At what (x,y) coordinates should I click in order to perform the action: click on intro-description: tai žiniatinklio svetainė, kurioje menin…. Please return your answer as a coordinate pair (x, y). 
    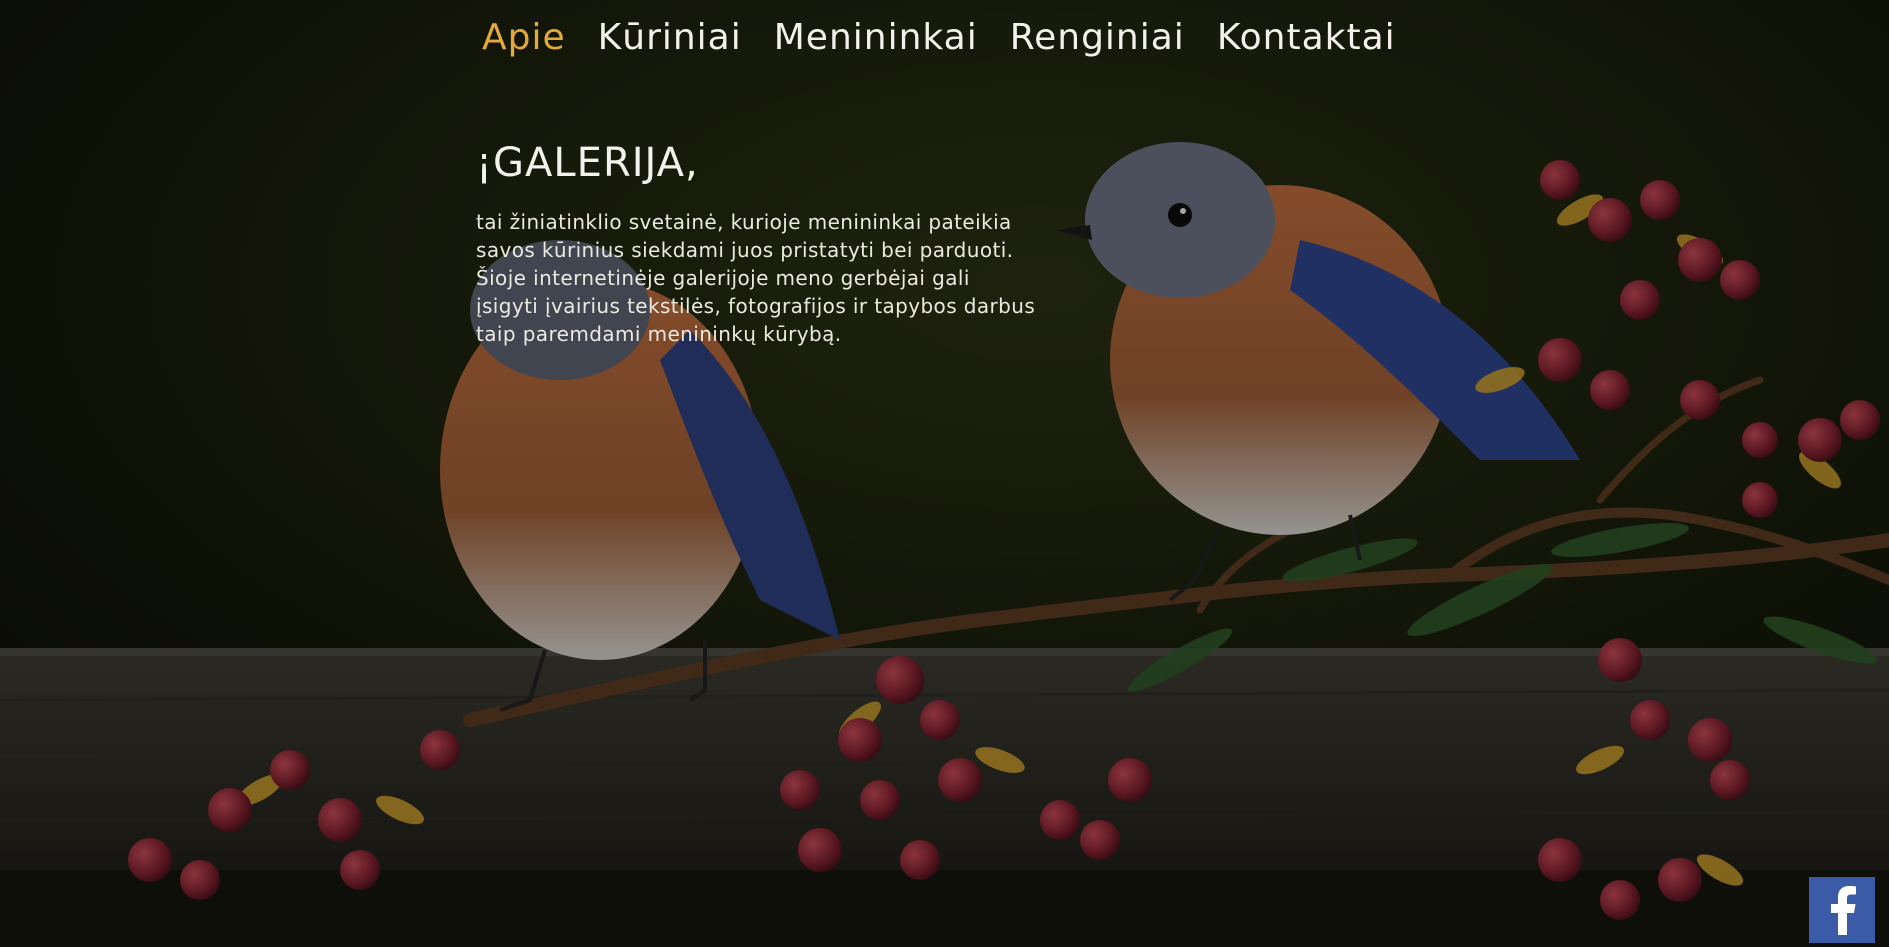
    Looking at the image, I should click on (756, 278).